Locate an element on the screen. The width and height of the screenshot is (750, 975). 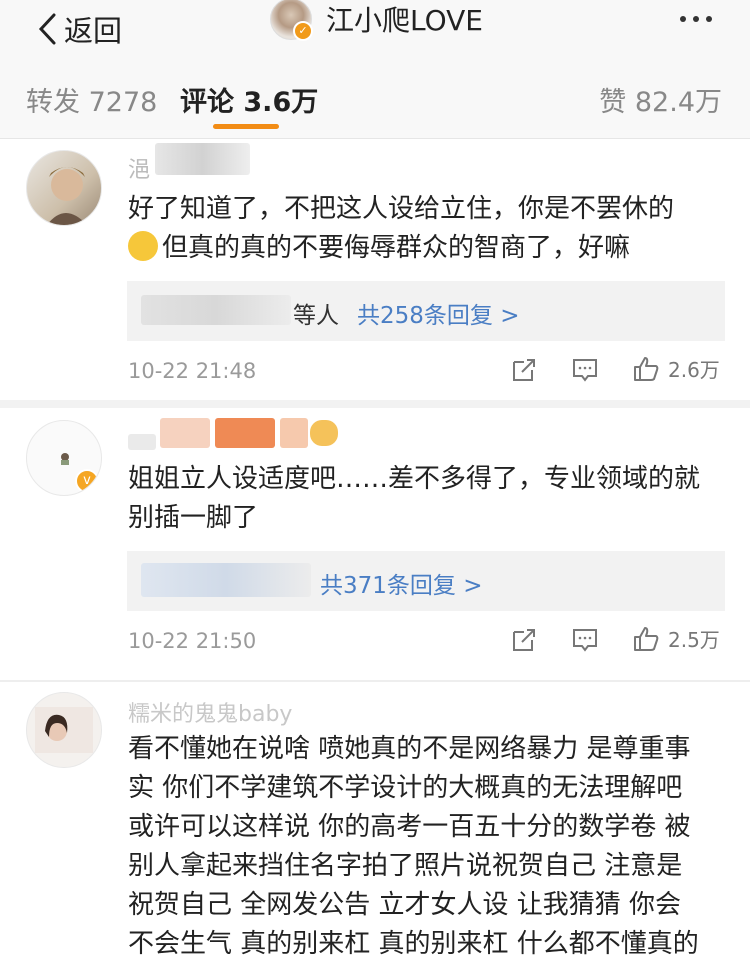
reply-preview: 等人 共258条回复 > is located at coordinates (426, 311).